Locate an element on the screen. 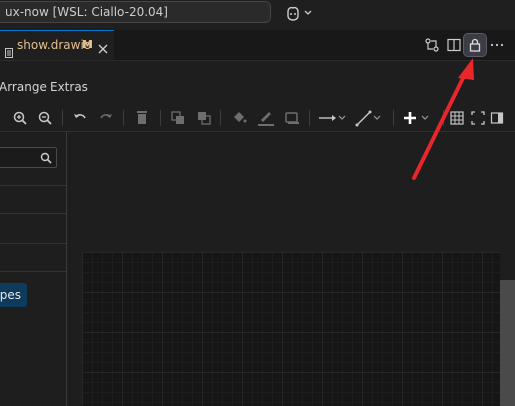 The width and height of the screenshot is (515, 406). more-icon is located at coordinates (497, 45).